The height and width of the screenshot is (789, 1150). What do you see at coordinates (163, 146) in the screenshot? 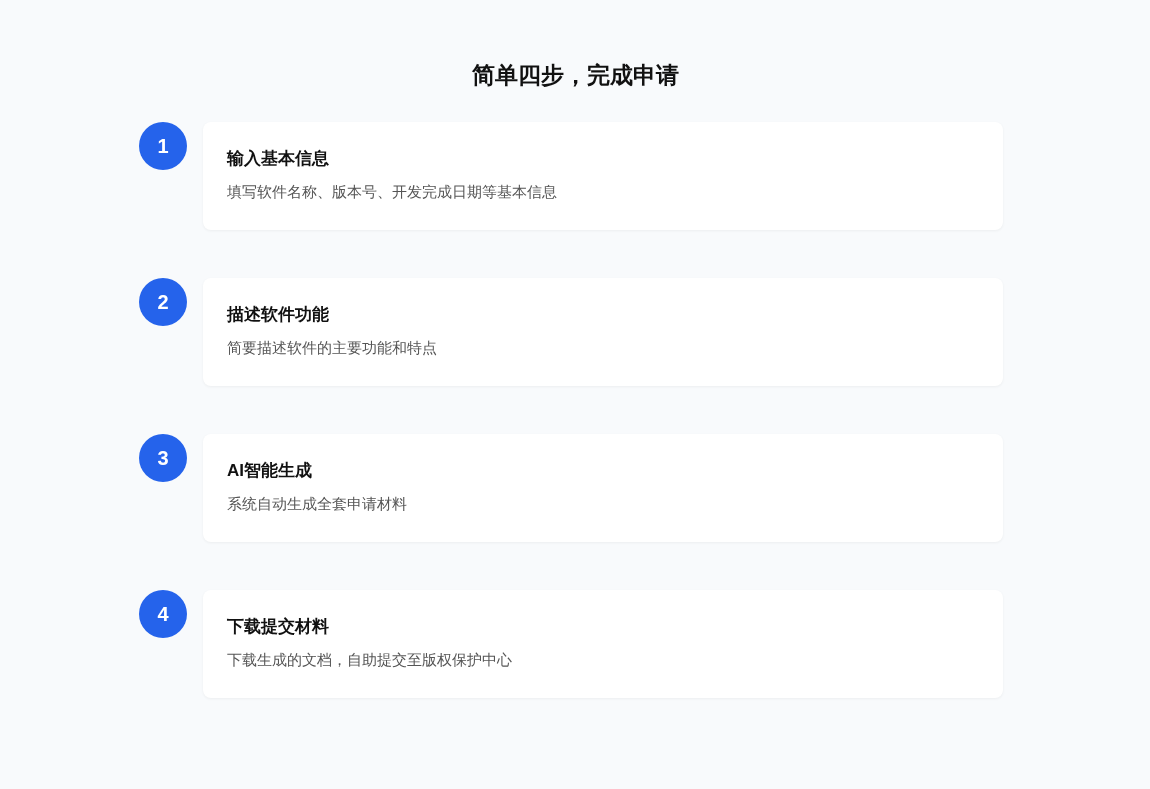
I see `step-number: 1` at bounding box center [163, 146].